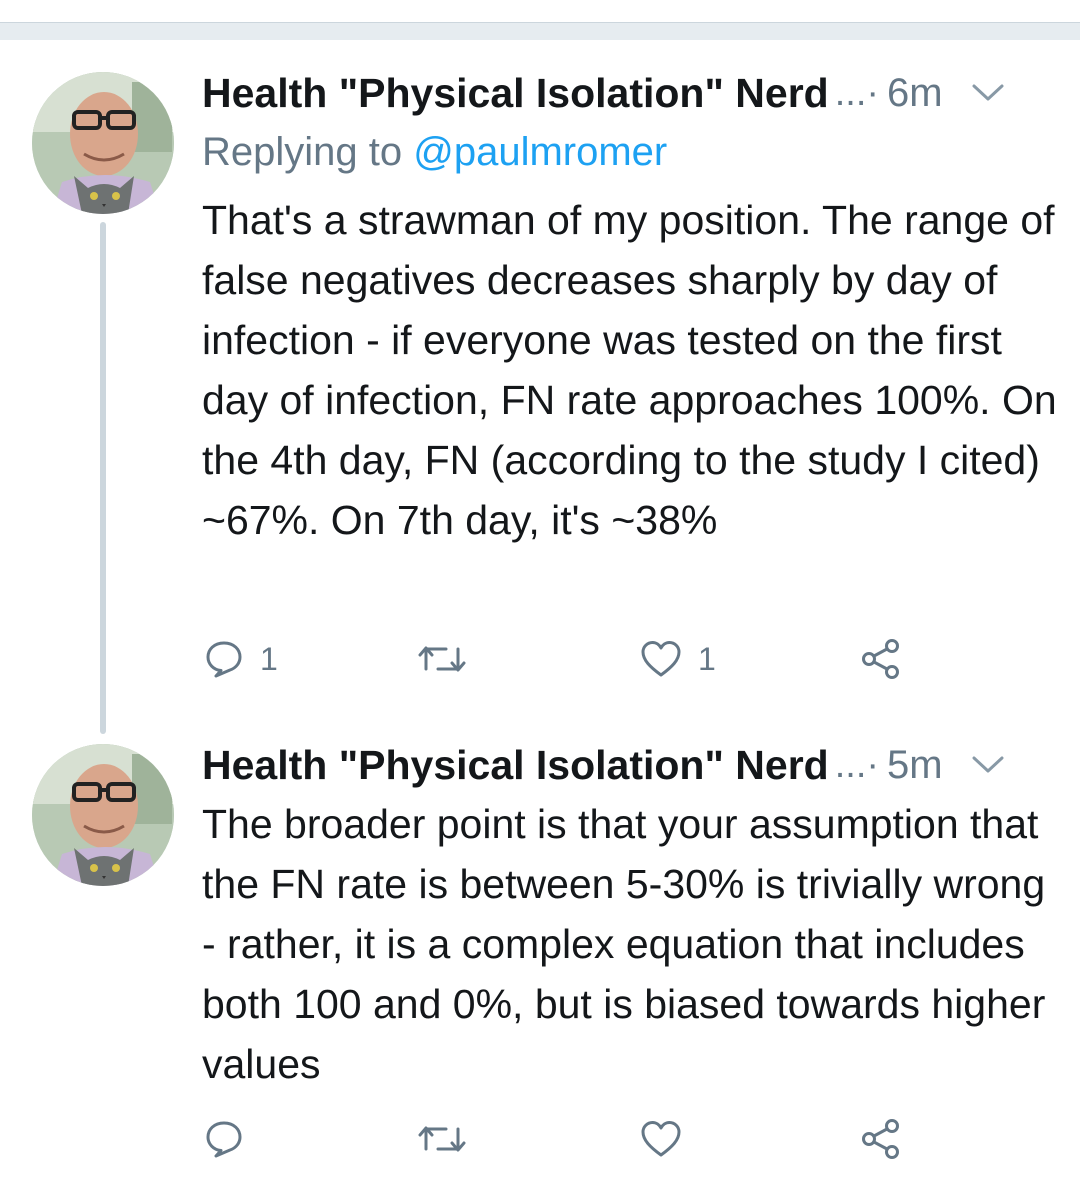  Describe the element at coordinates (540, 659) in the screenshot. I see `tweet-actions: 1 1` at that location.